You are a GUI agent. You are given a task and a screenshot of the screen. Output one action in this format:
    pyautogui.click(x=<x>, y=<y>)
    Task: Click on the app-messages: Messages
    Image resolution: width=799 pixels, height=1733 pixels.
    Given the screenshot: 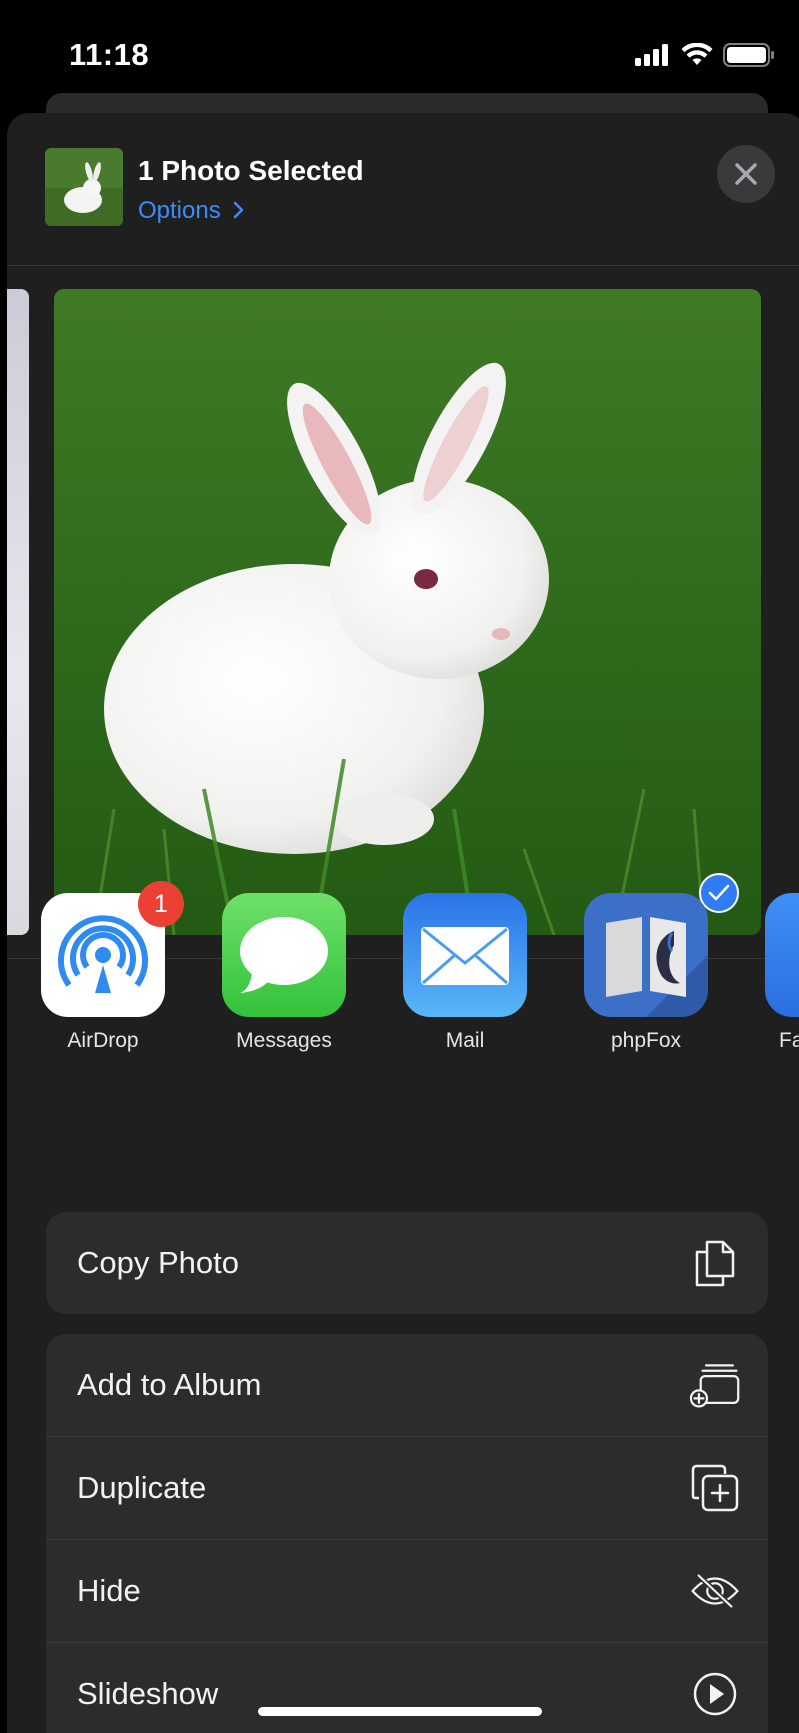 What is the action you would take?
    pyautogui.click(x=284, y=973)
    